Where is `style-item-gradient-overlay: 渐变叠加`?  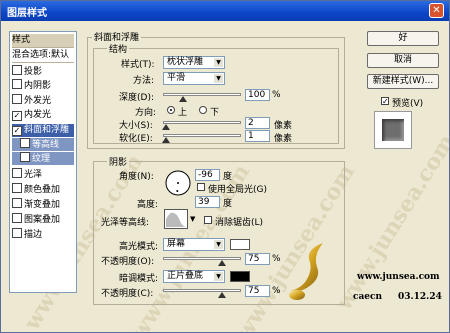
style-item-gradient-overlay: 渐变叠加 is located at coordinates (43, 204).